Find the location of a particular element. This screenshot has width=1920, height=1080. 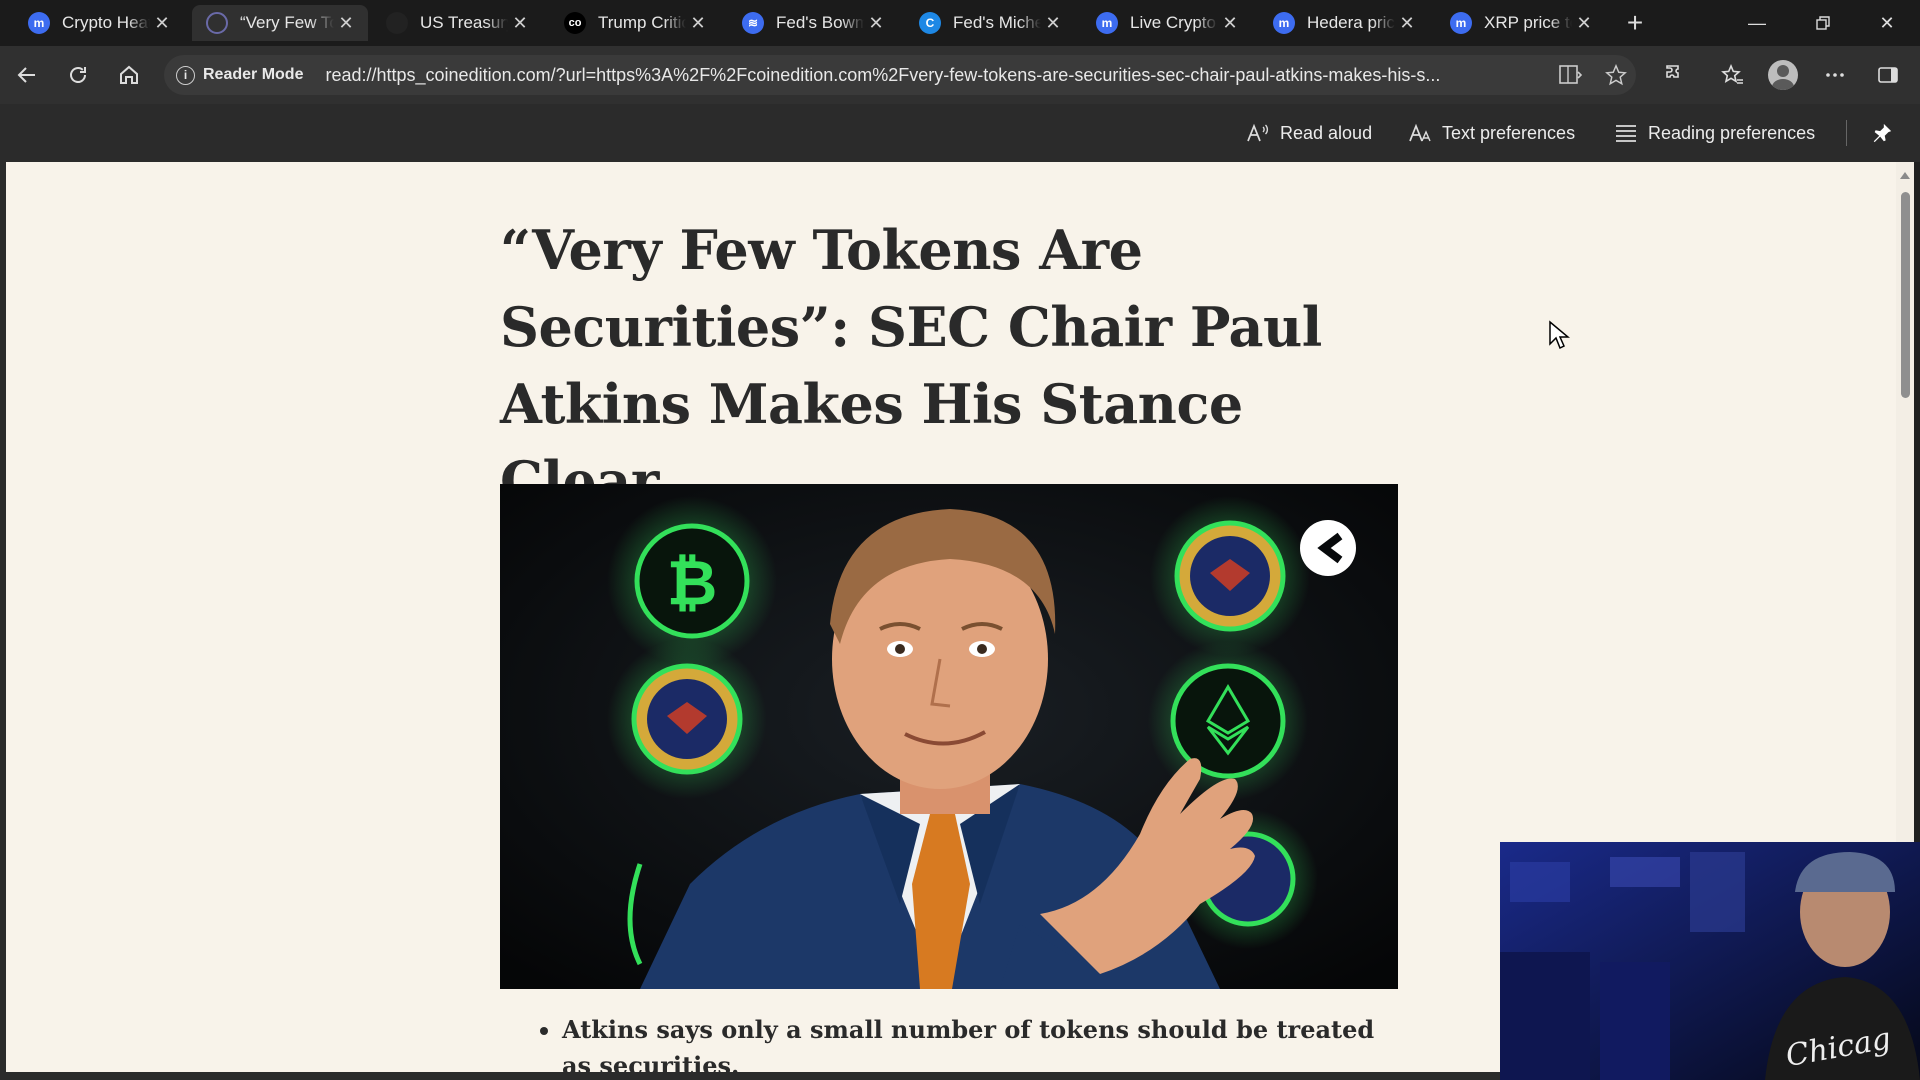

webcam-video: Chicag is located at coordinates (1710, 961).